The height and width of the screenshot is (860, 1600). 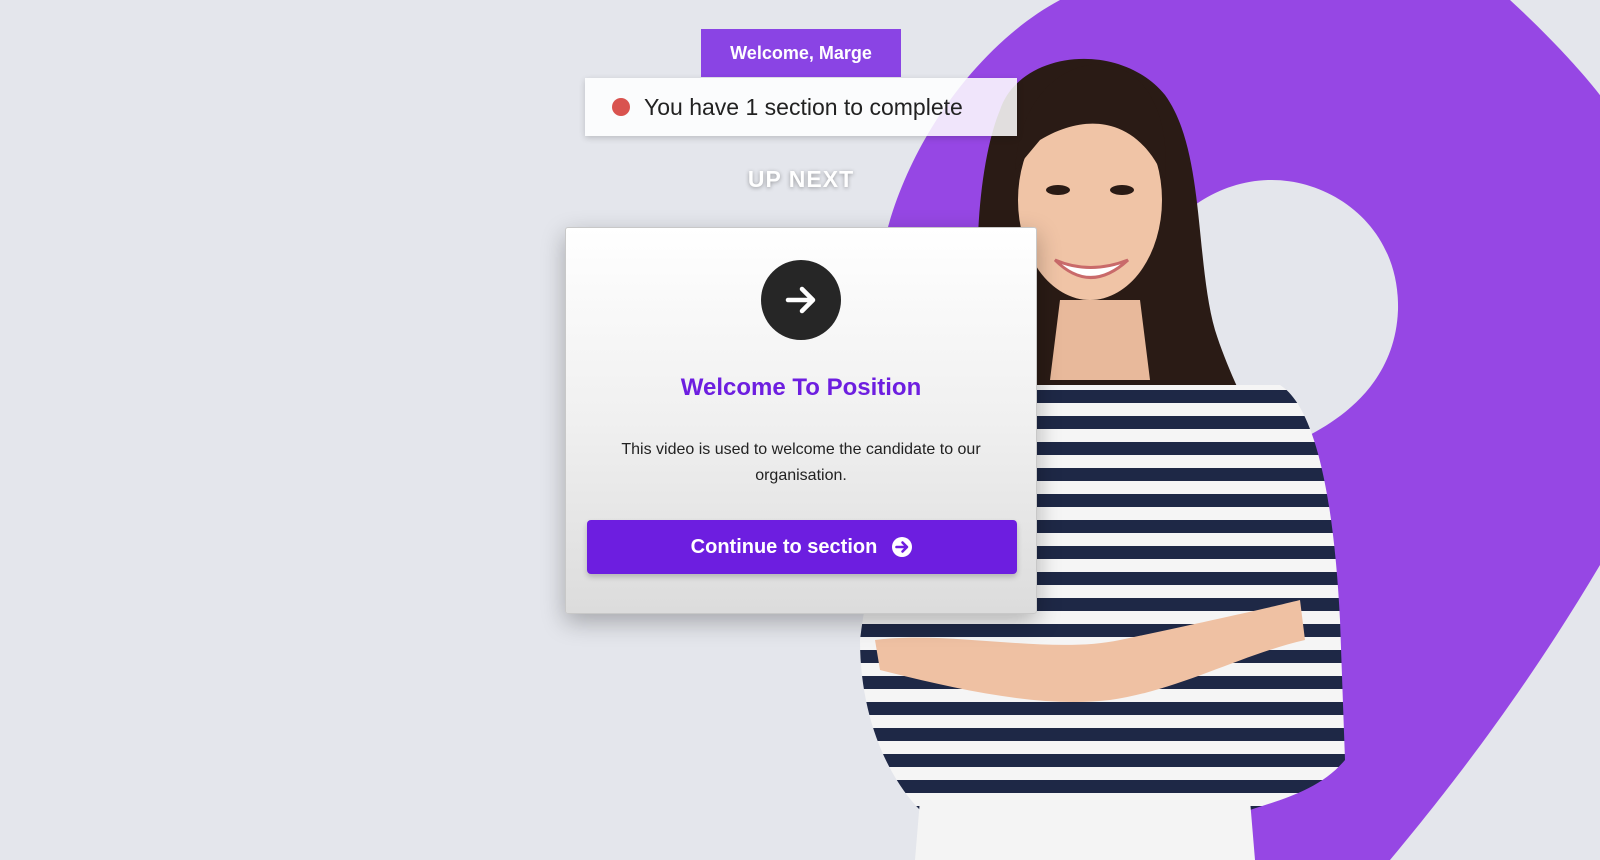 I want to click on white-pants, so click(x=1085, y=830).